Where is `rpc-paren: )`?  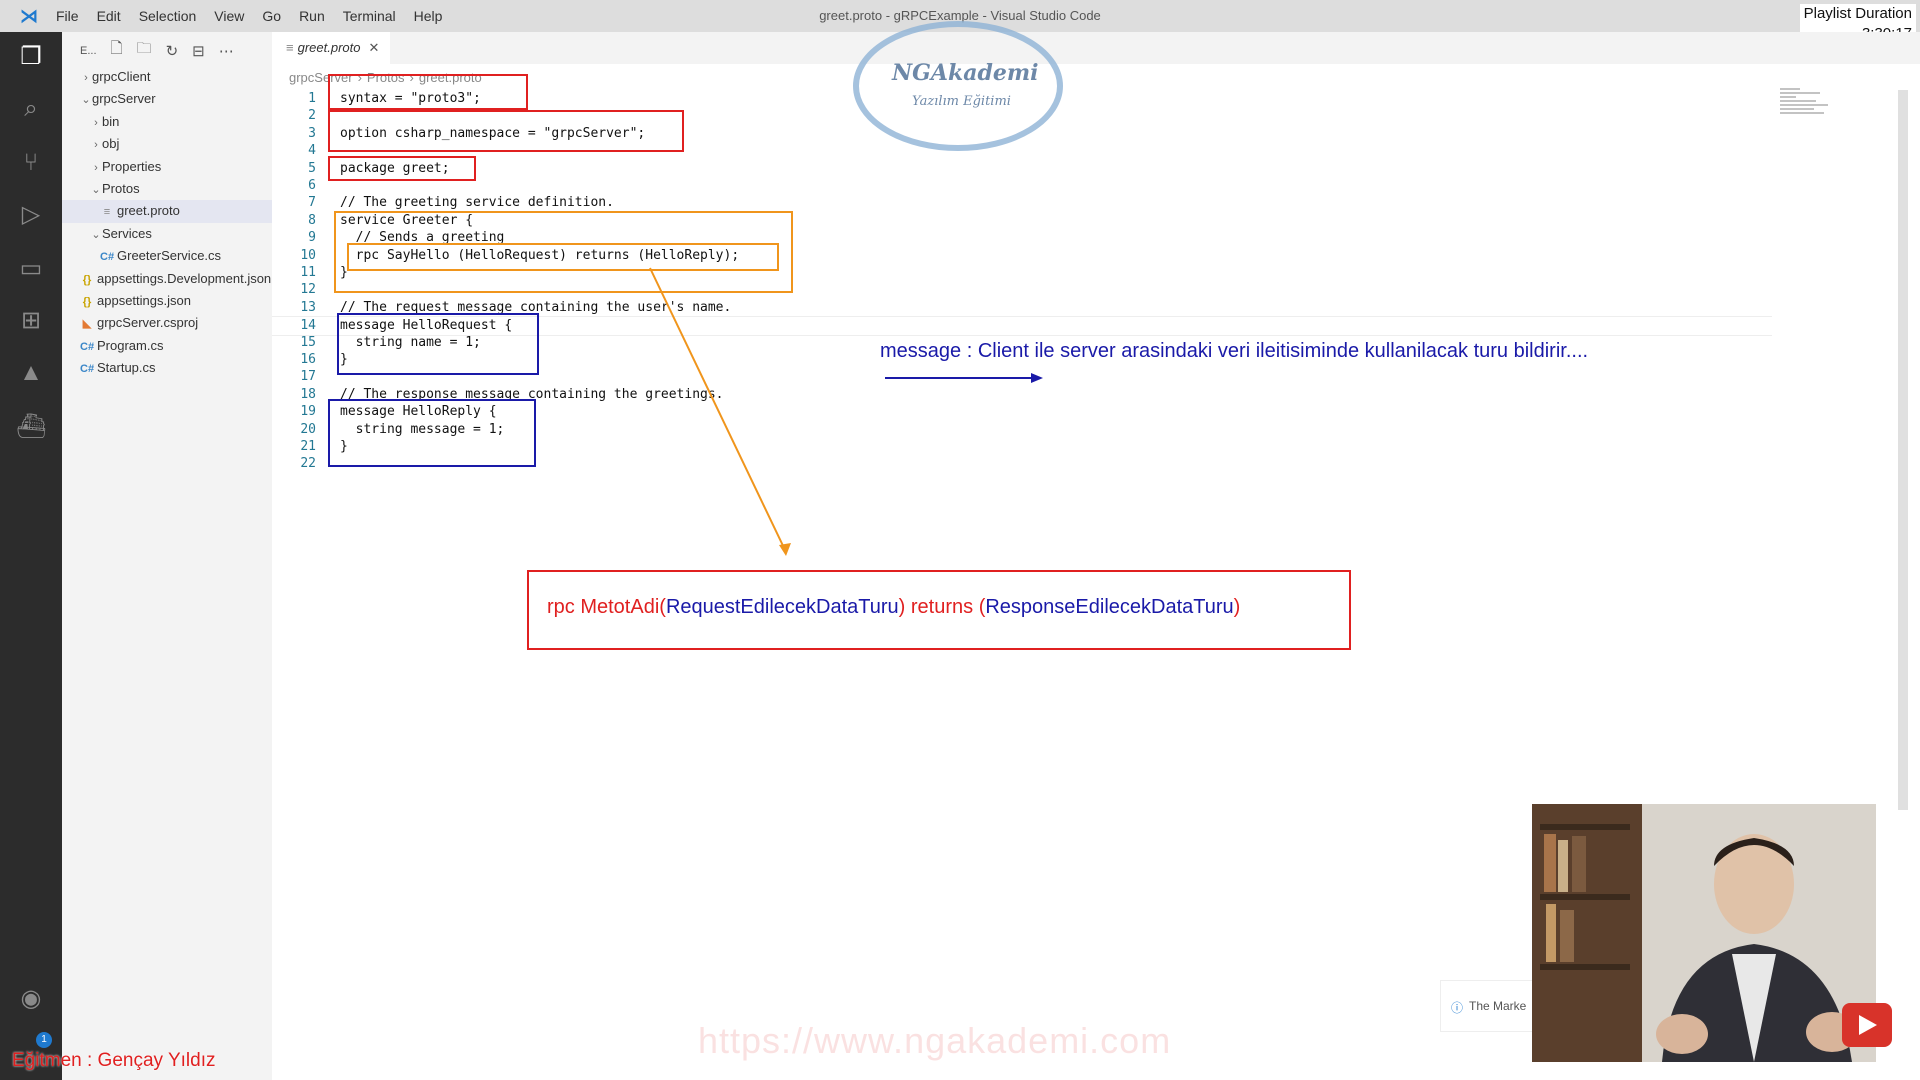
rpc-paren: ) is located at coordinates (1237, 607).